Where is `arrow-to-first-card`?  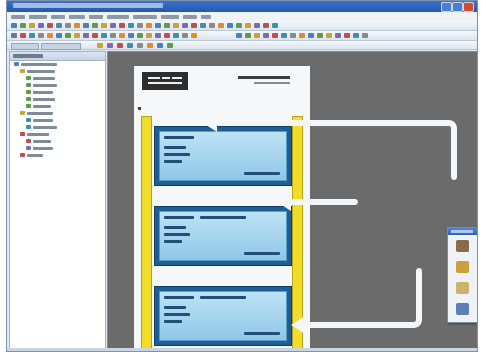 arrow-to-first-card is located at coordinates (335, 150).